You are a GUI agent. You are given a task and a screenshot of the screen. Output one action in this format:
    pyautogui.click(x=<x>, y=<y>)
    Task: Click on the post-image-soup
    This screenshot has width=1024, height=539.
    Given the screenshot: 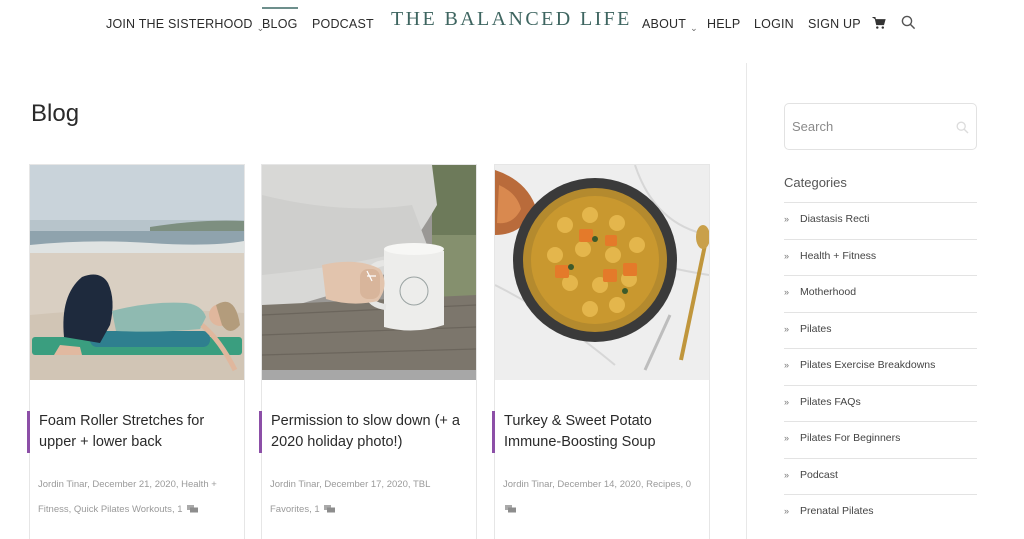 What is the action you would take?
    pyautogui.click(x=602, y=272)
    